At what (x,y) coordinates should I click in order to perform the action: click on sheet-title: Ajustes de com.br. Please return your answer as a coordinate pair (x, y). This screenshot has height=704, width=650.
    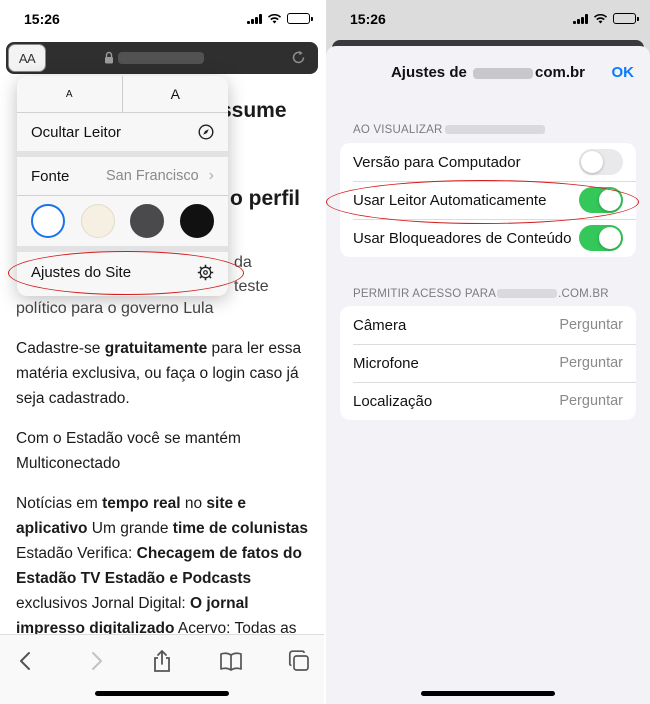
    Looking at the image, I should click on (488, 72).